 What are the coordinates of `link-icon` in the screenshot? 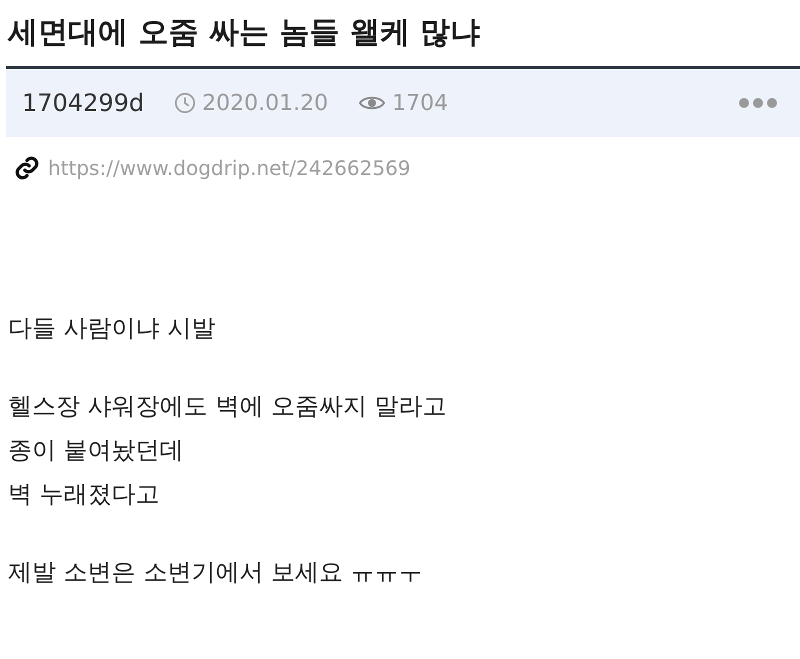 It's located at (27, 168).